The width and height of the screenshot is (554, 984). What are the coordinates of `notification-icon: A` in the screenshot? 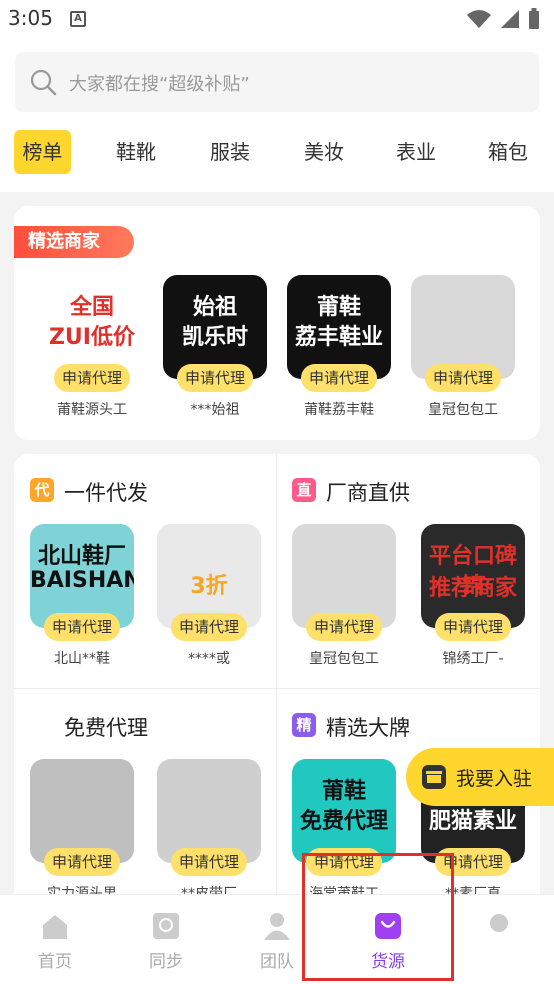 It's located at (78, 19).